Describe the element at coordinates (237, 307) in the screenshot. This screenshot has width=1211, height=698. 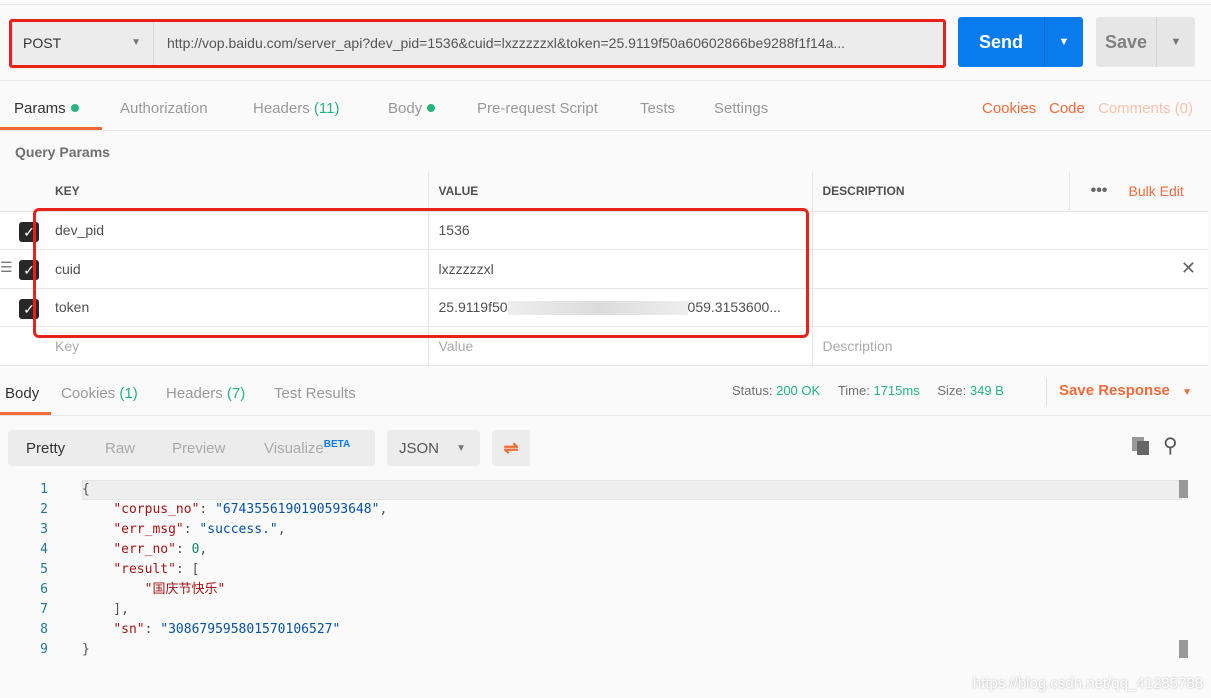
I see `param-key: token` at that location.